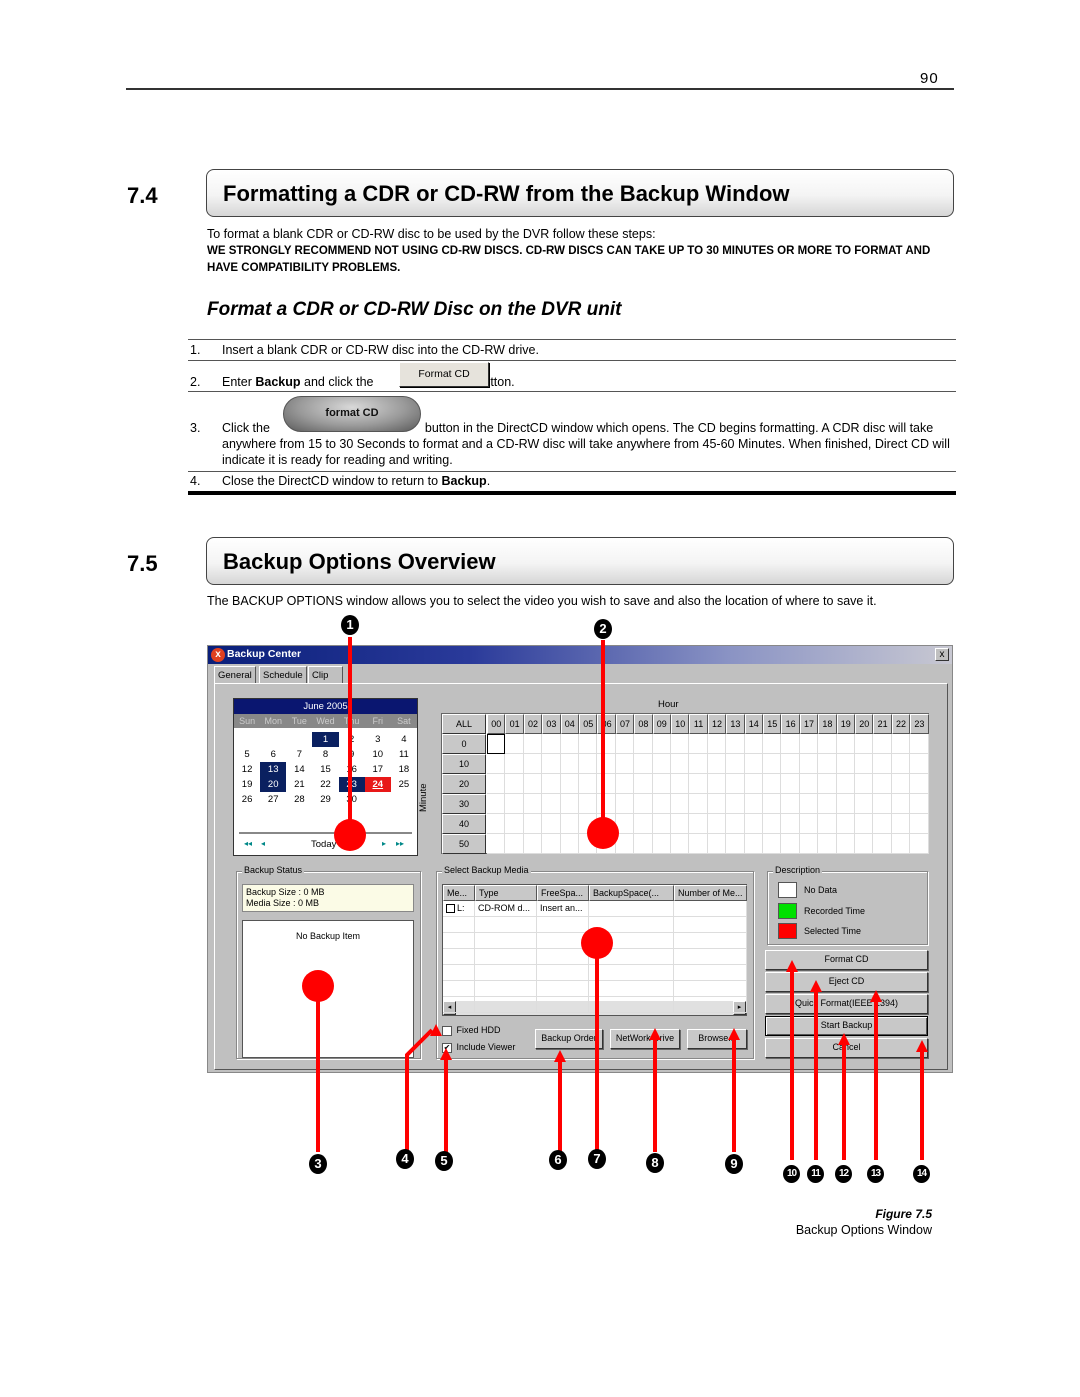 The height and width of the screenshot is (1397, 1080). Describe the element at coordinates (464, 784) in the screenshot. I see `minute-header: 20` at that location.